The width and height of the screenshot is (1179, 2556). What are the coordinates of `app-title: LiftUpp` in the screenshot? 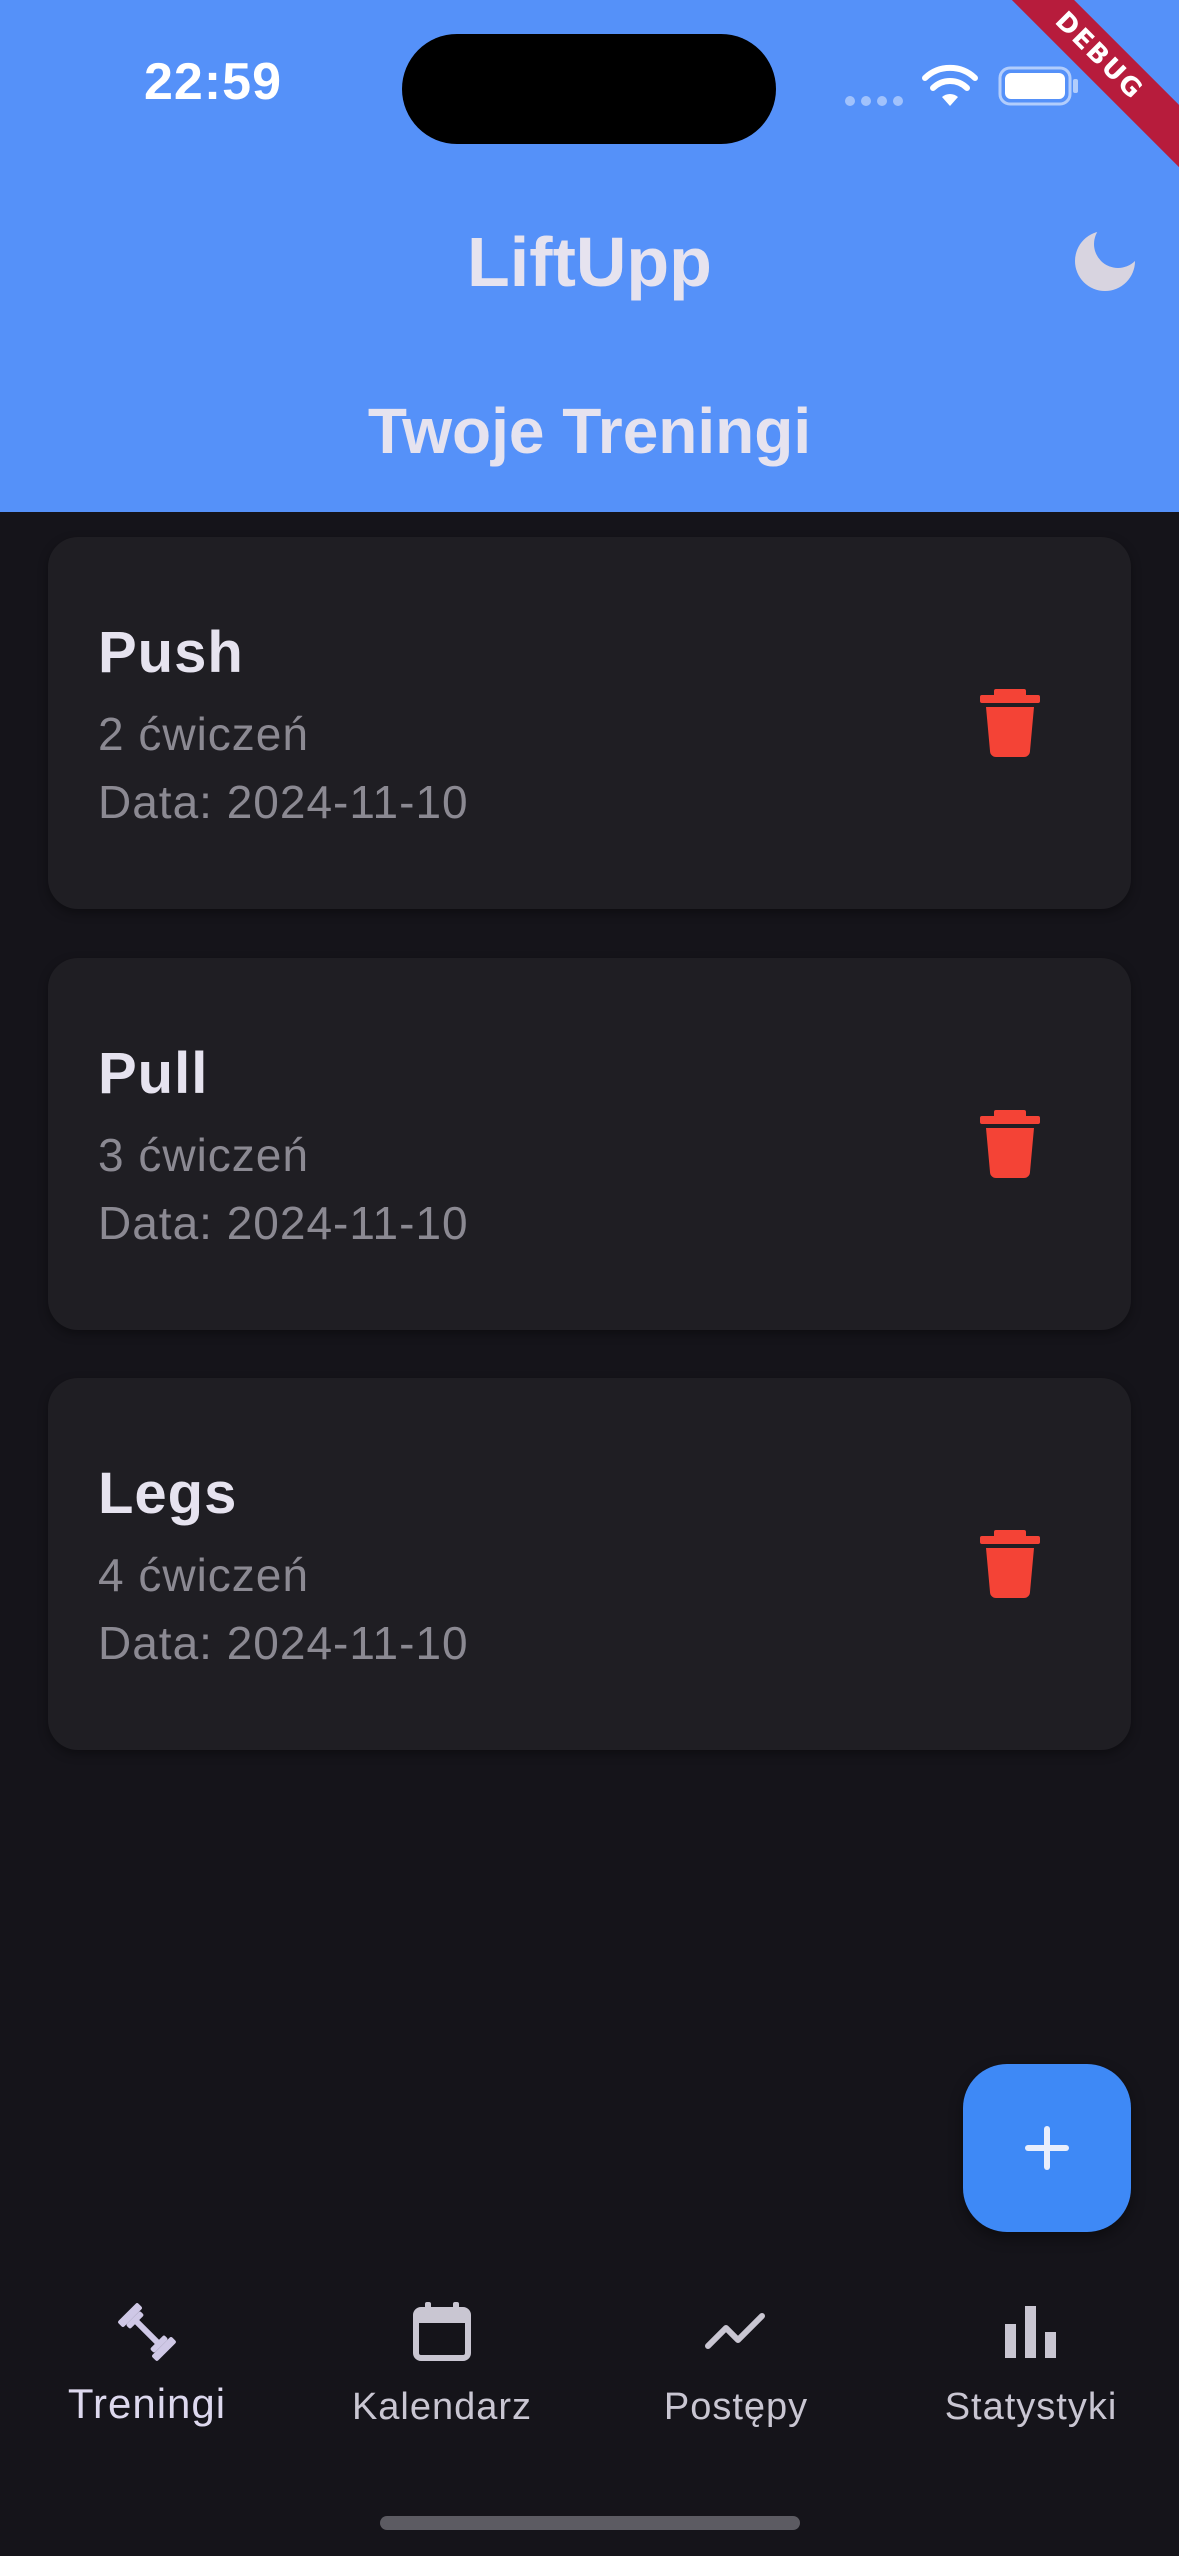 It's located at (589, 262).